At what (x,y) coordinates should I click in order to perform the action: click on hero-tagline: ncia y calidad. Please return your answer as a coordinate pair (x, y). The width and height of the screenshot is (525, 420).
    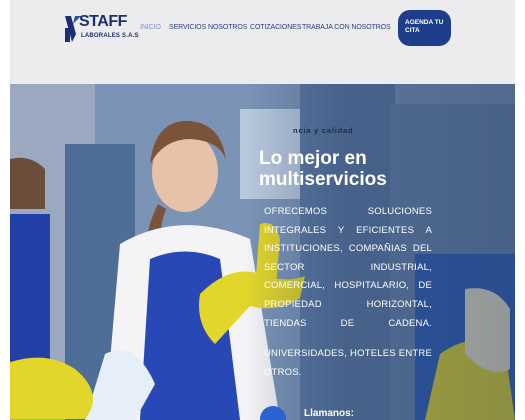
    Looking at the image, I should click on (323, 130).